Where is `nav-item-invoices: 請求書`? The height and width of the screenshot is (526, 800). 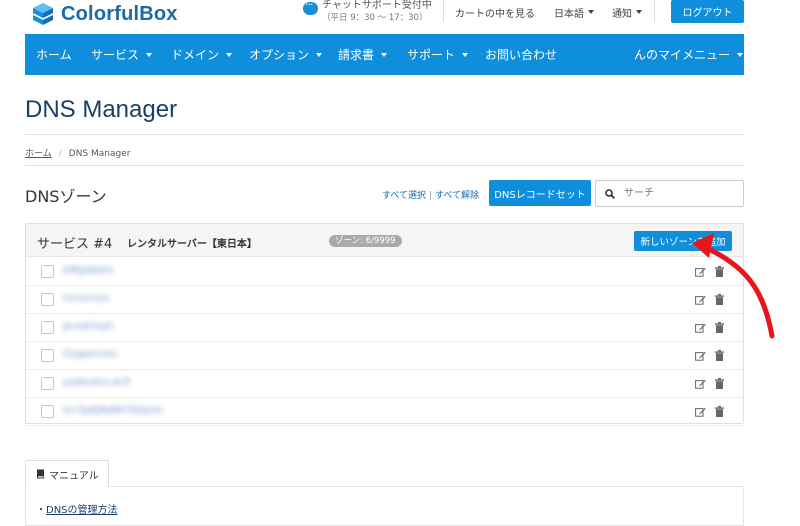 nav-item-invoices: 請求書 is located at coordinates (363, 54).